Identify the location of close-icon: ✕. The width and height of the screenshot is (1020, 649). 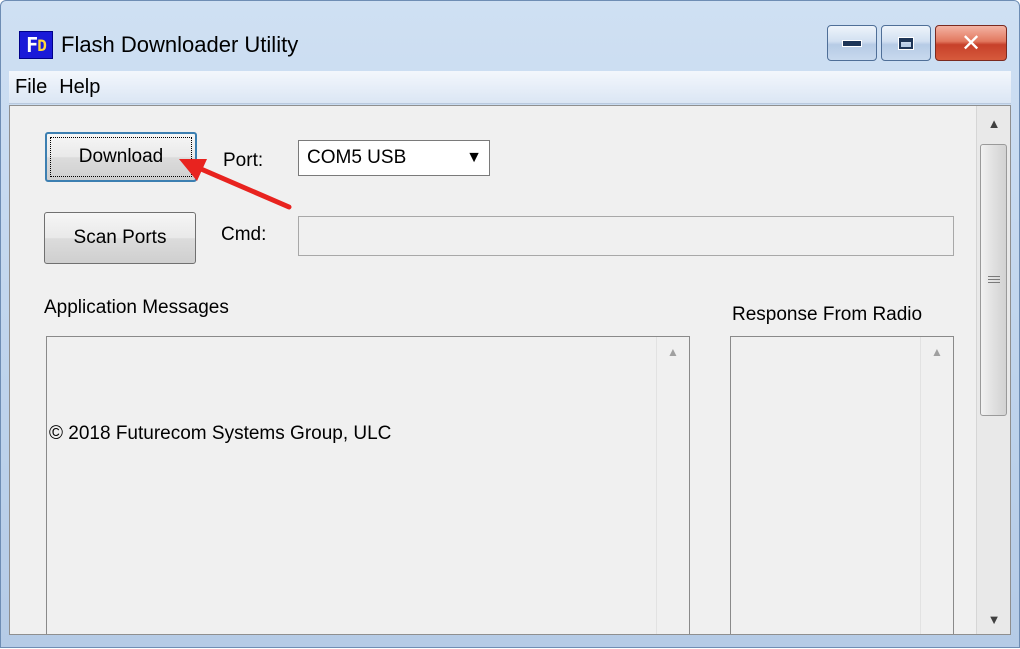
(971, 43).